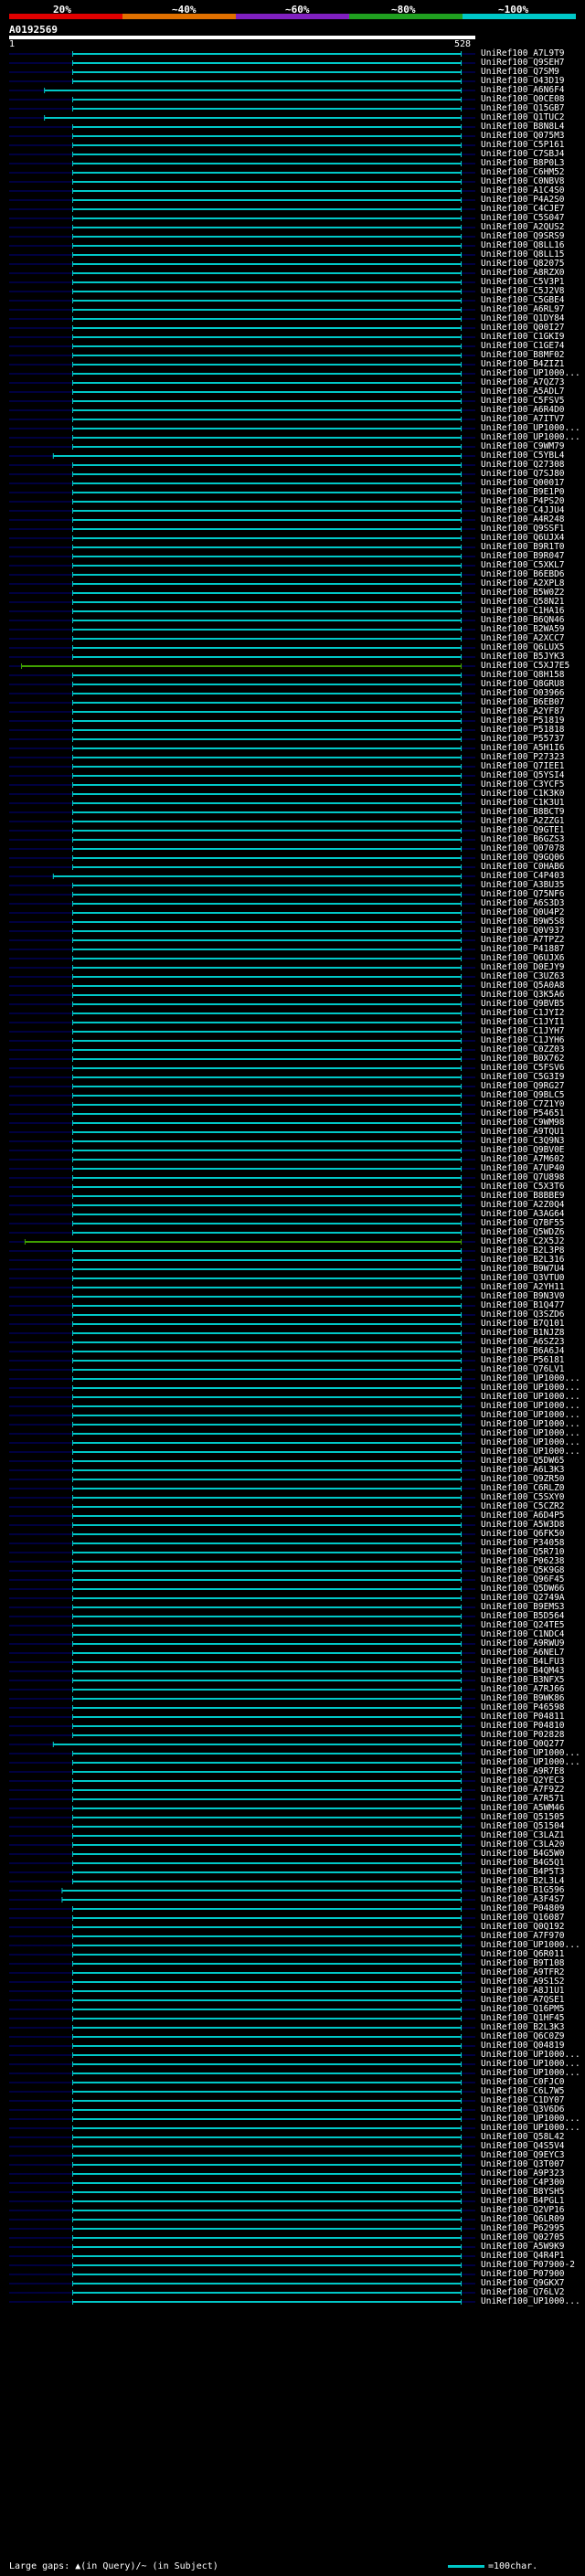 This screenshot has height=2576, width=585. What do you see at coordinates (114, 2566) in the screenshot?
I see `gap-legend: Large gaps: ▲(in Query)/~ (in Subject)` at bounding box center [114, 2566].